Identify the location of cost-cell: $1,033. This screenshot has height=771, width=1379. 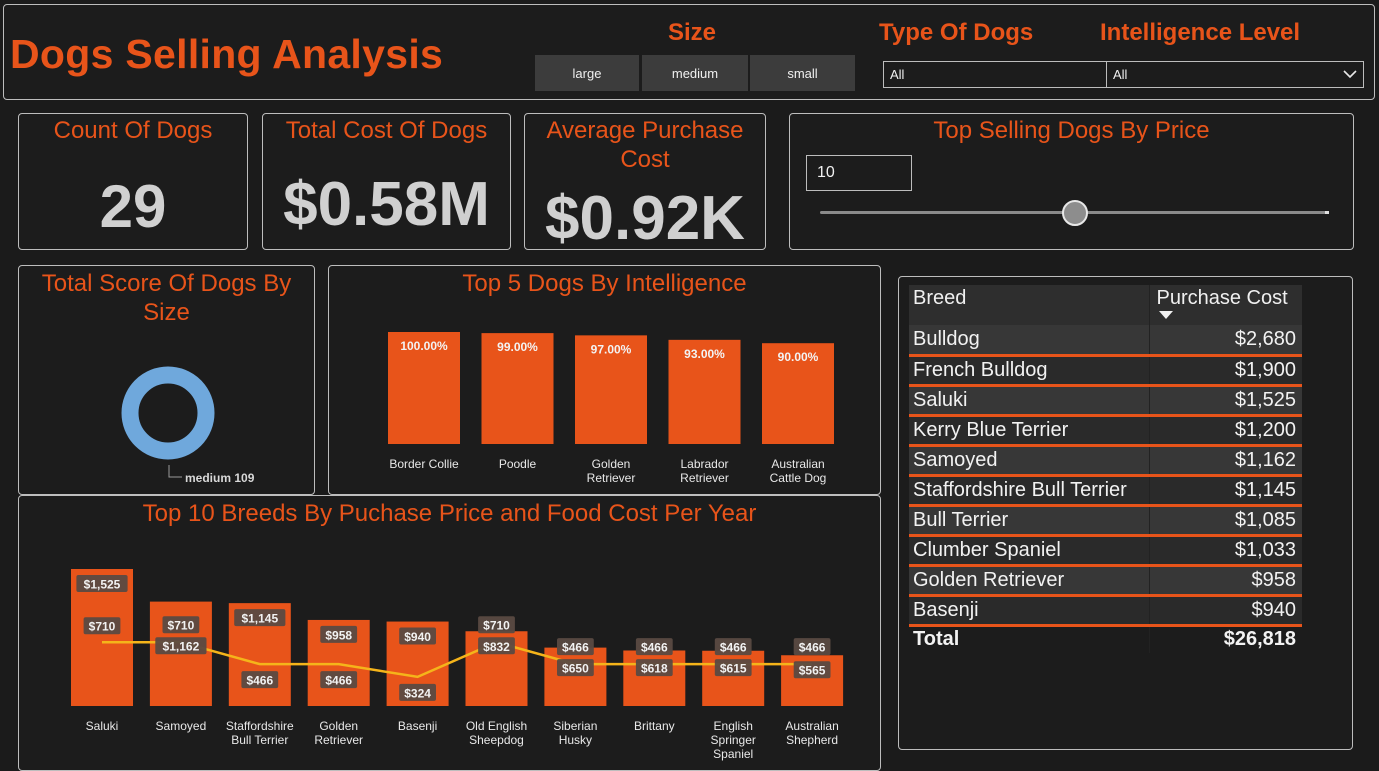
(1225, 551).